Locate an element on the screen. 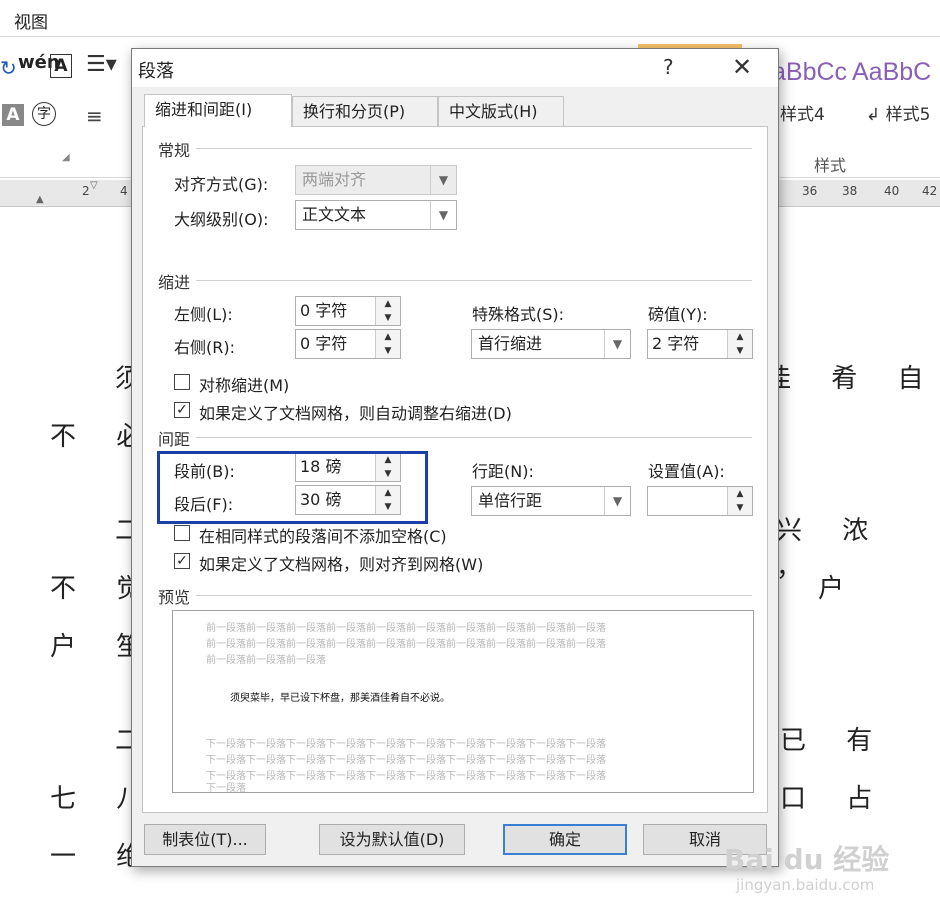 Image resolution: width=940 pixels, height=921 pixels. ruler-tick: 42 is located at coordinates (930, 191).